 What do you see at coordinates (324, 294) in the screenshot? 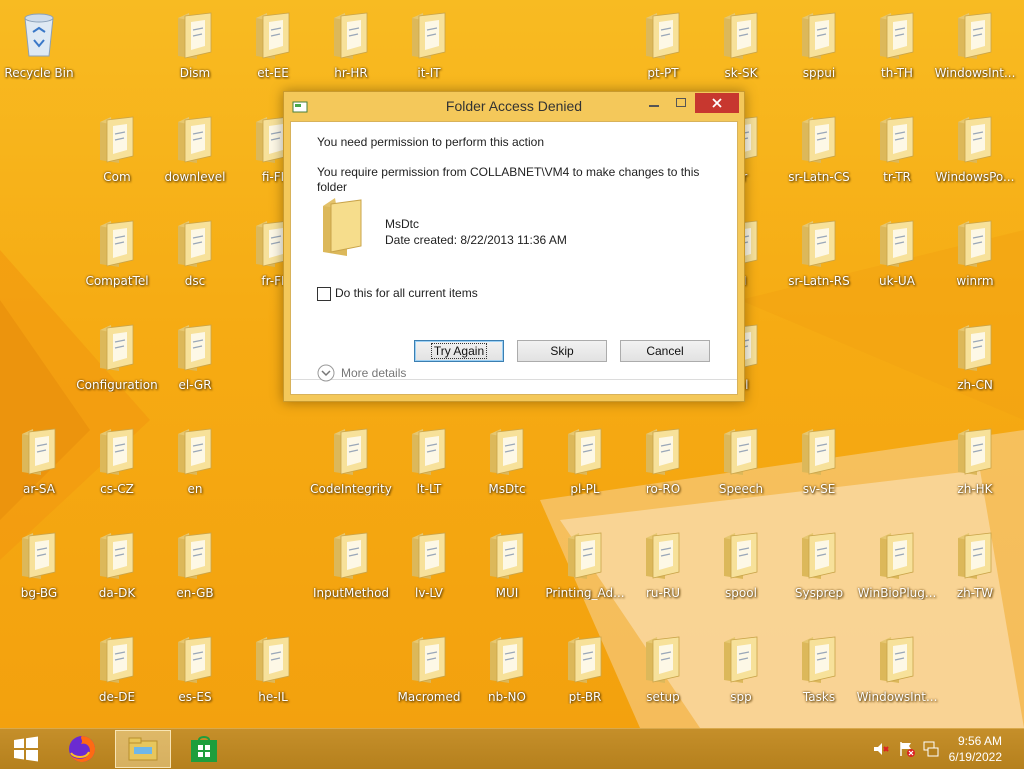
I see `apply-all-checkbox` at bounding box center [324, 294].